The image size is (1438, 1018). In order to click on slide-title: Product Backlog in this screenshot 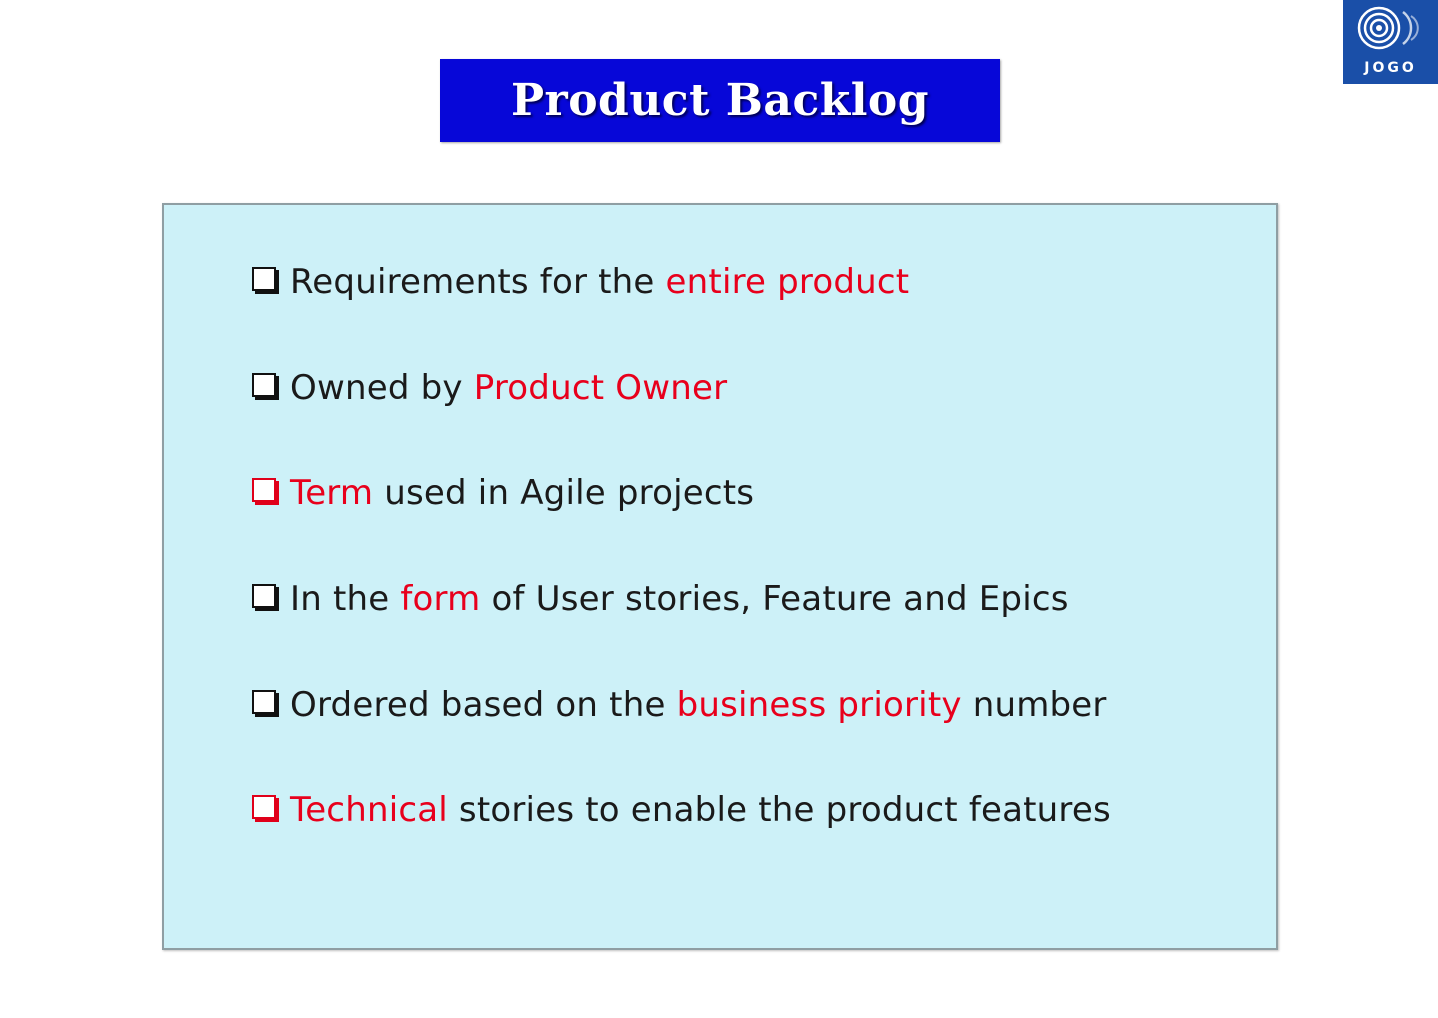, I will do `click(720, 100)`.